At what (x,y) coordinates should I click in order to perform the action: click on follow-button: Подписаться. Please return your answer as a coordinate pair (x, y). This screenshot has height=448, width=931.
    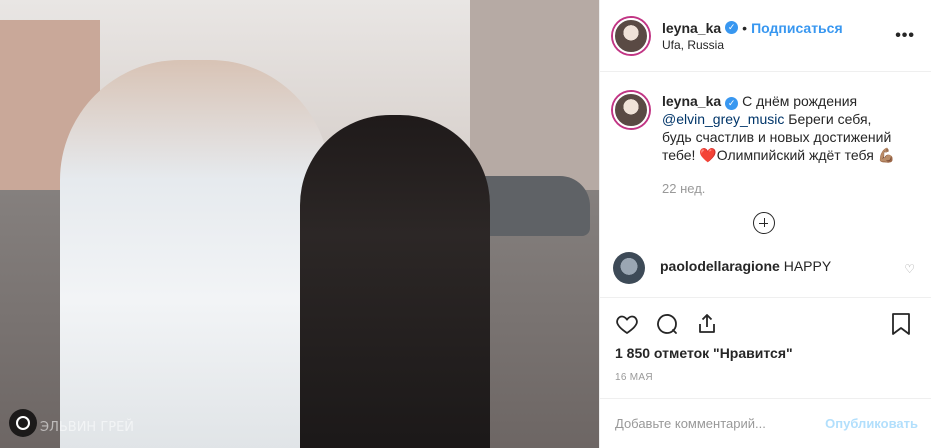
    Looking at the image, I should click on (797, 28).